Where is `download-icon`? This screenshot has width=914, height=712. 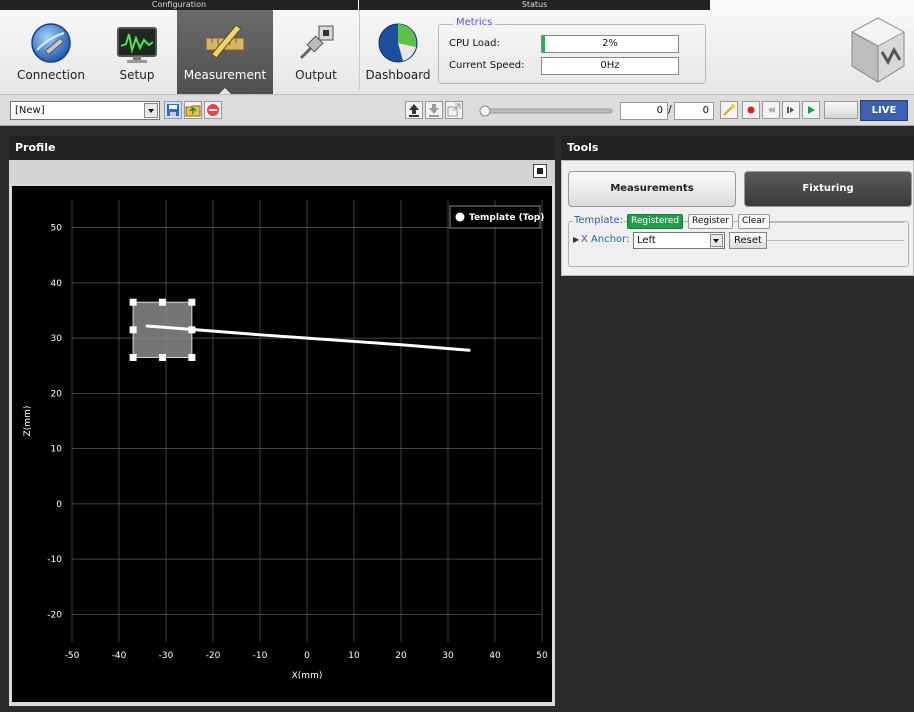 download-icon is located at coordinates (434, 110).